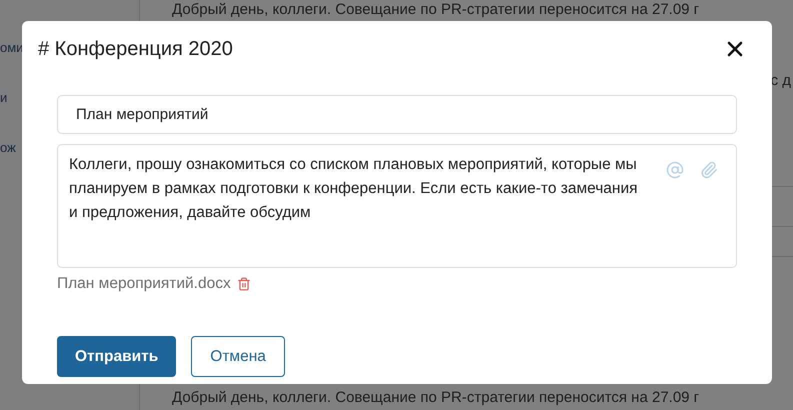  Describe the element at coordinates (135, 49) in the screenshot. I see `dialog-title: # Конференция 2020` at that location.